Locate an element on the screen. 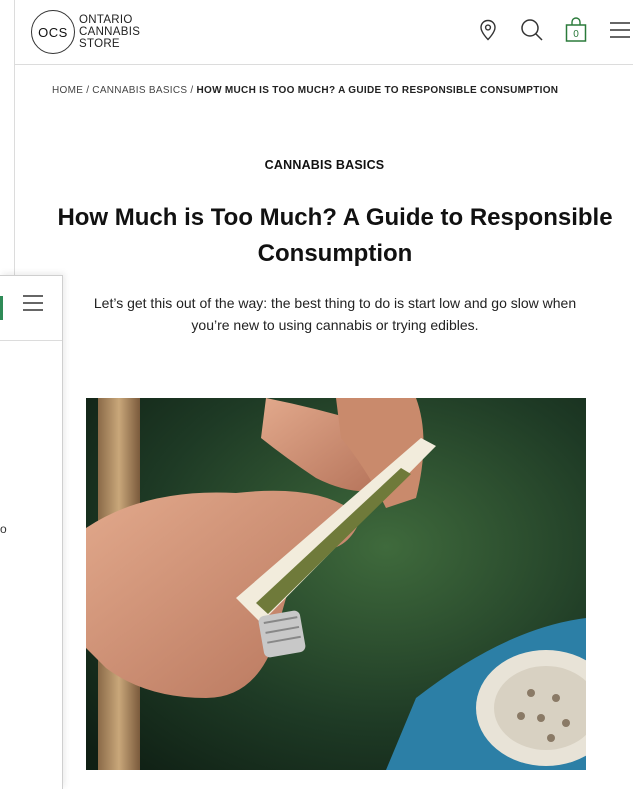 This screenshot has height=789, width=633. logo-line-2: CANNABIS is located at coordinates (110, 32).